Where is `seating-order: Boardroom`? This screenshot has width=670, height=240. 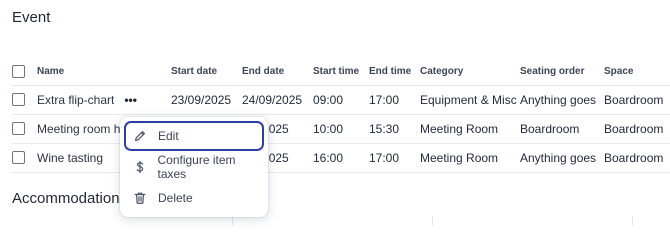
seating-order: Boardroom is located at coordinates (562, 129).